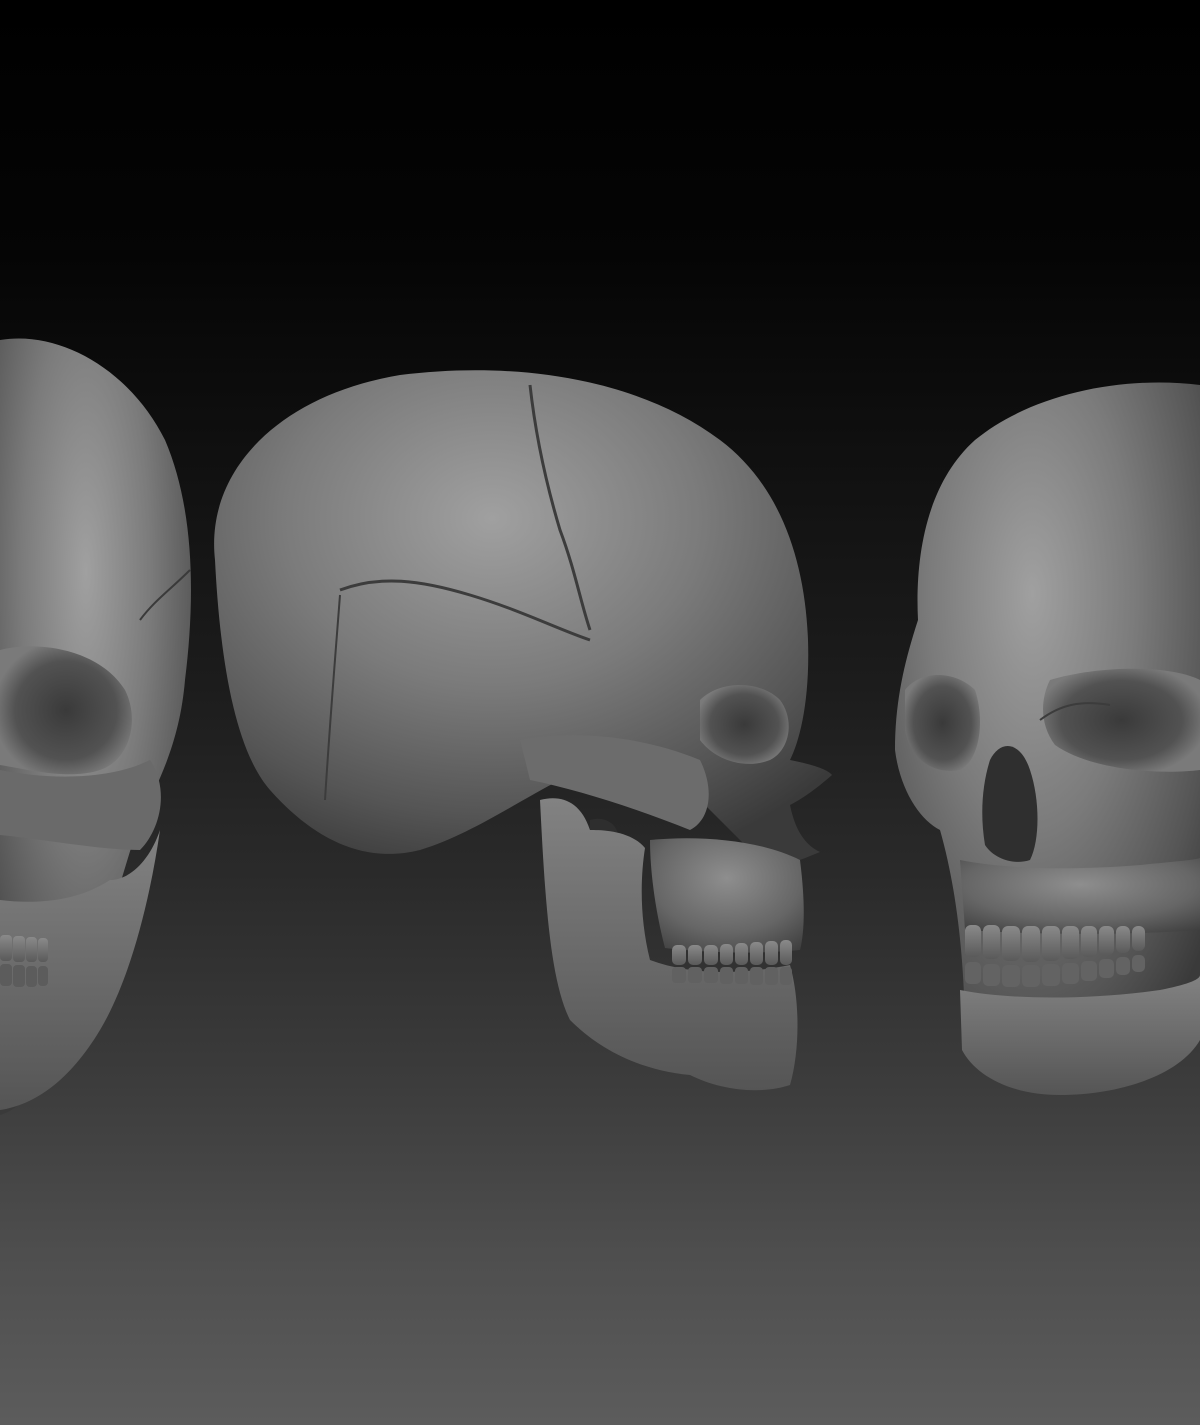 Image resolution: width=1200 pixels, height=1425 pixels. What do you see at coordinates (1047, 738) in the screenshot?
I see `skull-right` at bounding box center [1047, 738].